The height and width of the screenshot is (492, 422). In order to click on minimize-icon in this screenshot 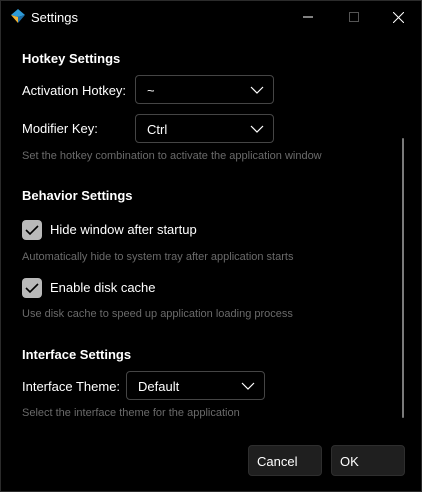, I will do `click(308, 17)`.